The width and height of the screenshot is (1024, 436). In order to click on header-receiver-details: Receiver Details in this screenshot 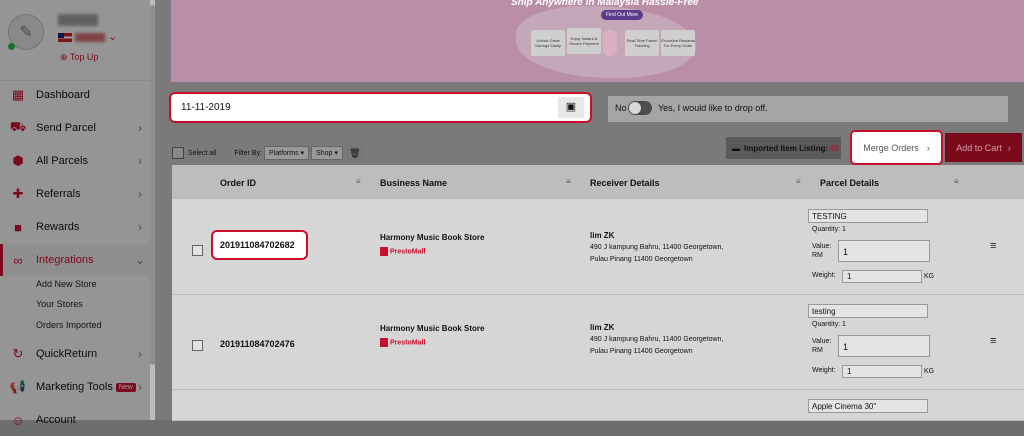, I will do `click(625, 183)`.